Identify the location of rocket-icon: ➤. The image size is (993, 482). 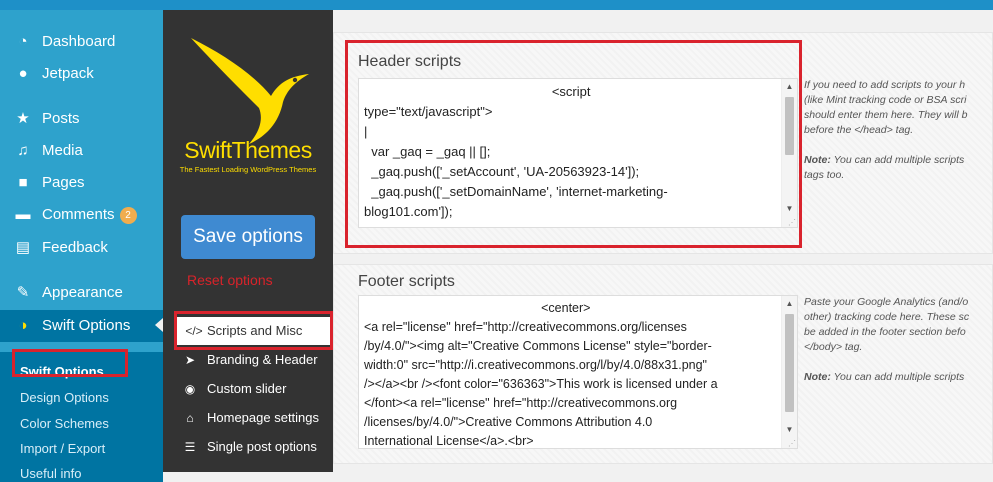
(190, 360).